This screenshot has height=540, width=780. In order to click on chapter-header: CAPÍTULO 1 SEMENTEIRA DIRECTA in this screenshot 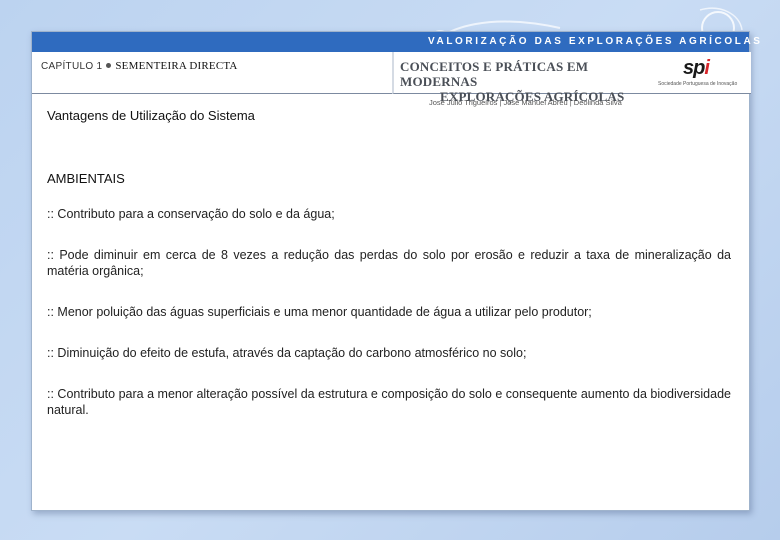, I will do `click(212, 73)`.